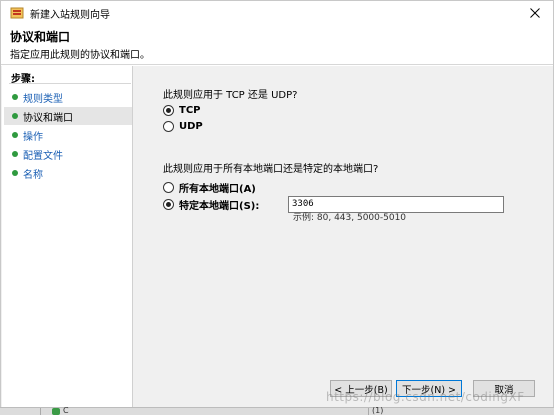 The height and width of the screenshot is (415, 554). I want to click on page-title: 协议和端口, so click(40, 37).